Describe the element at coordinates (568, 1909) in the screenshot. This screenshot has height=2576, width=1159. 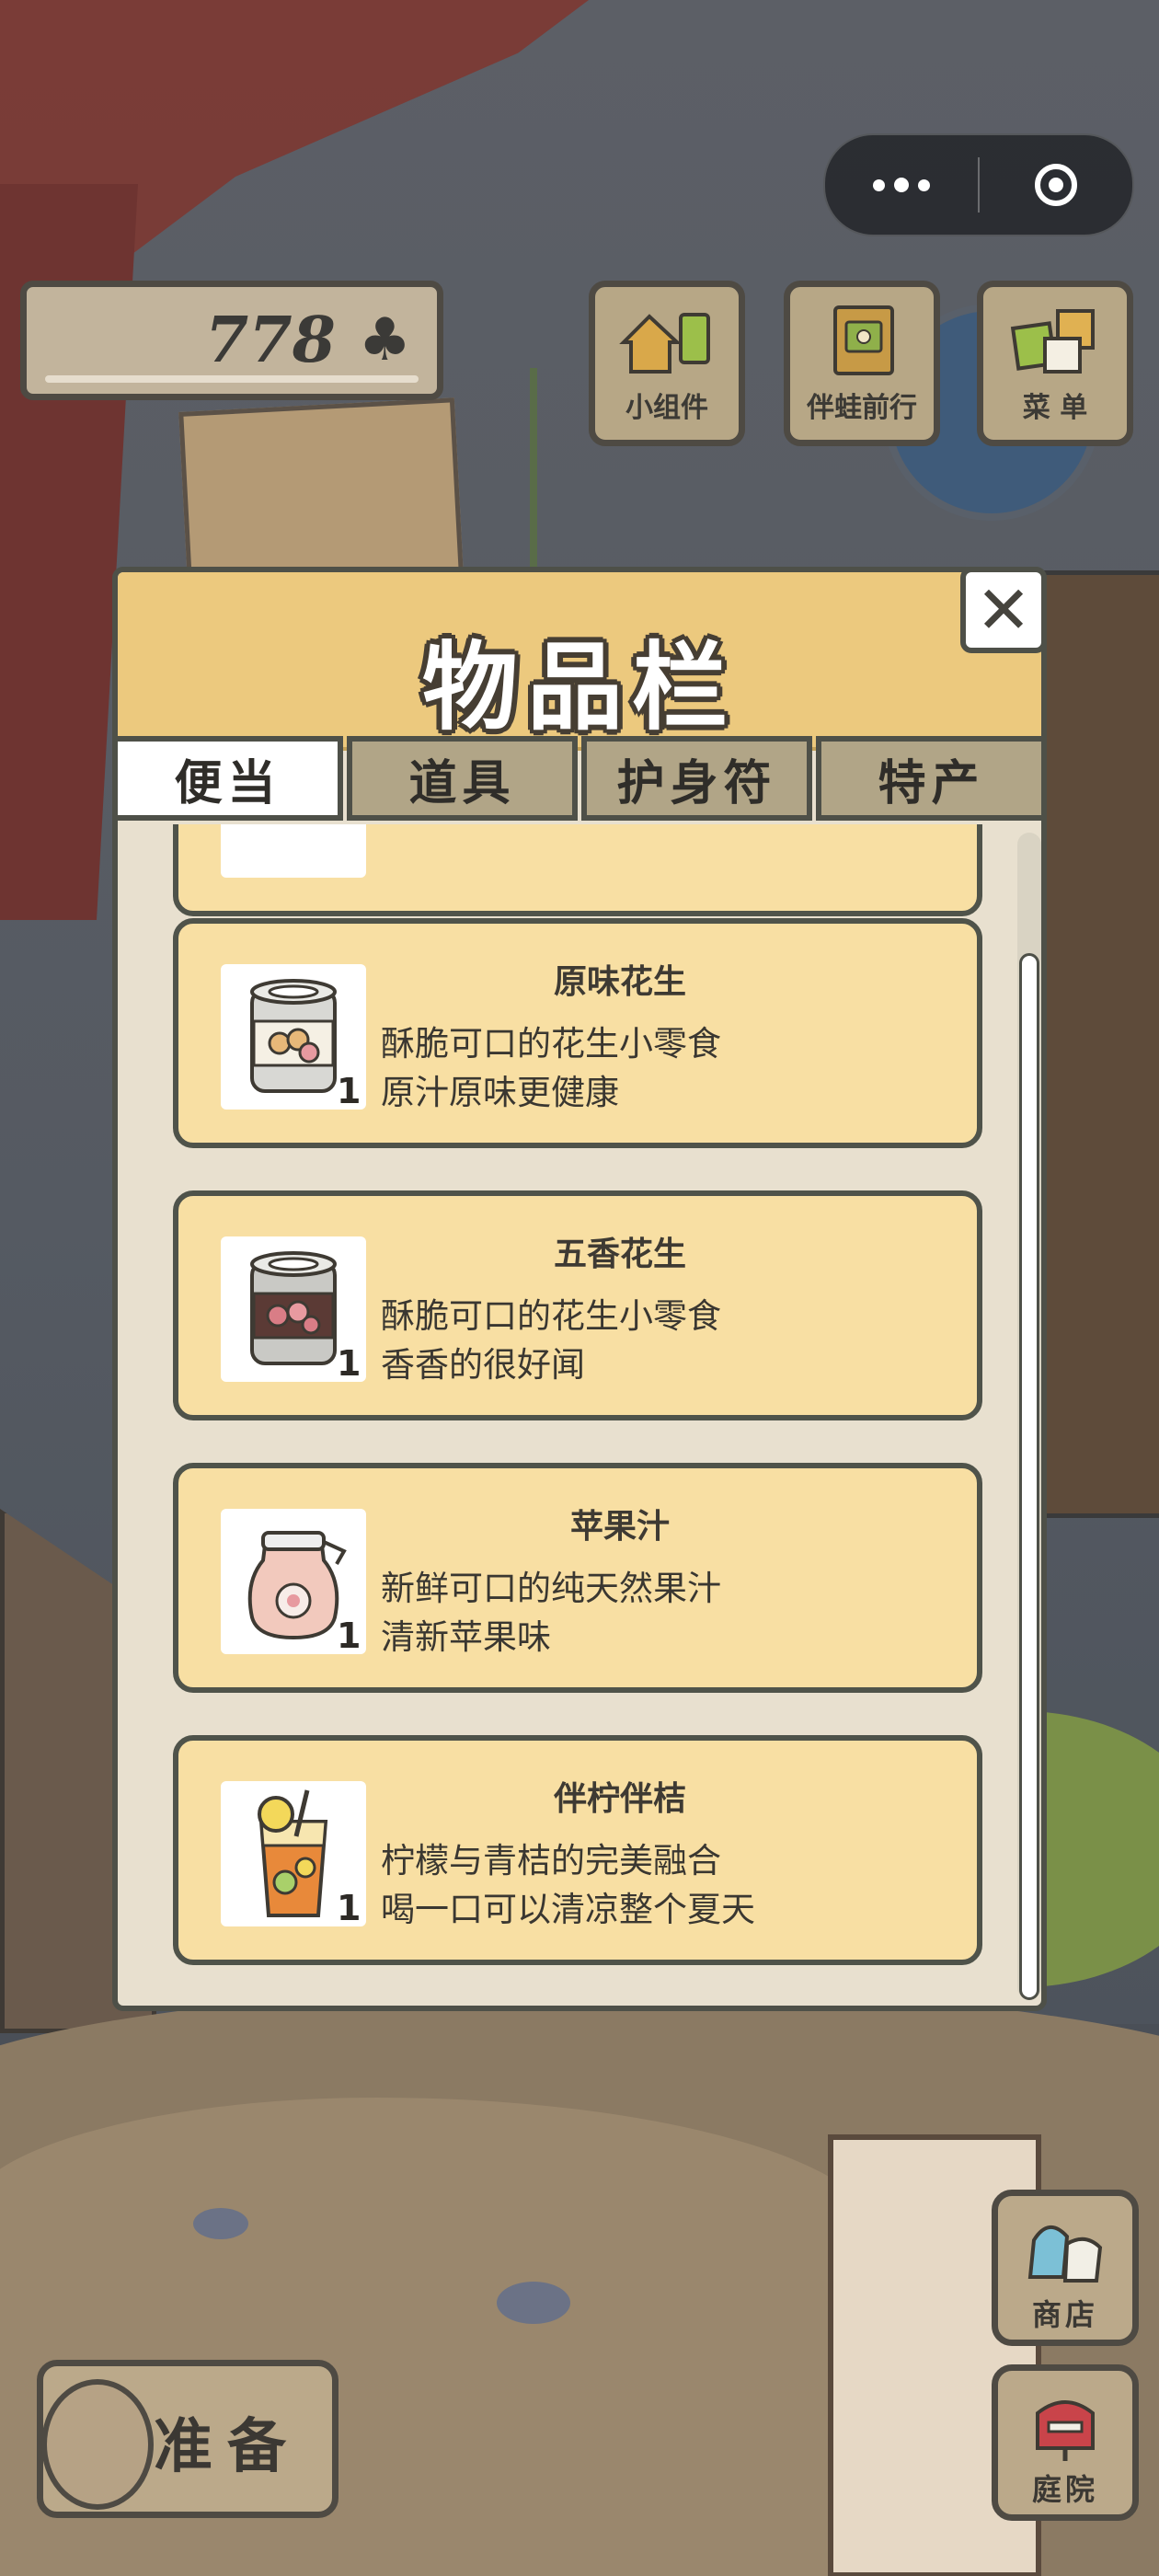
I see `item-description: 喝一口可以清凉整个夏天` at that location.